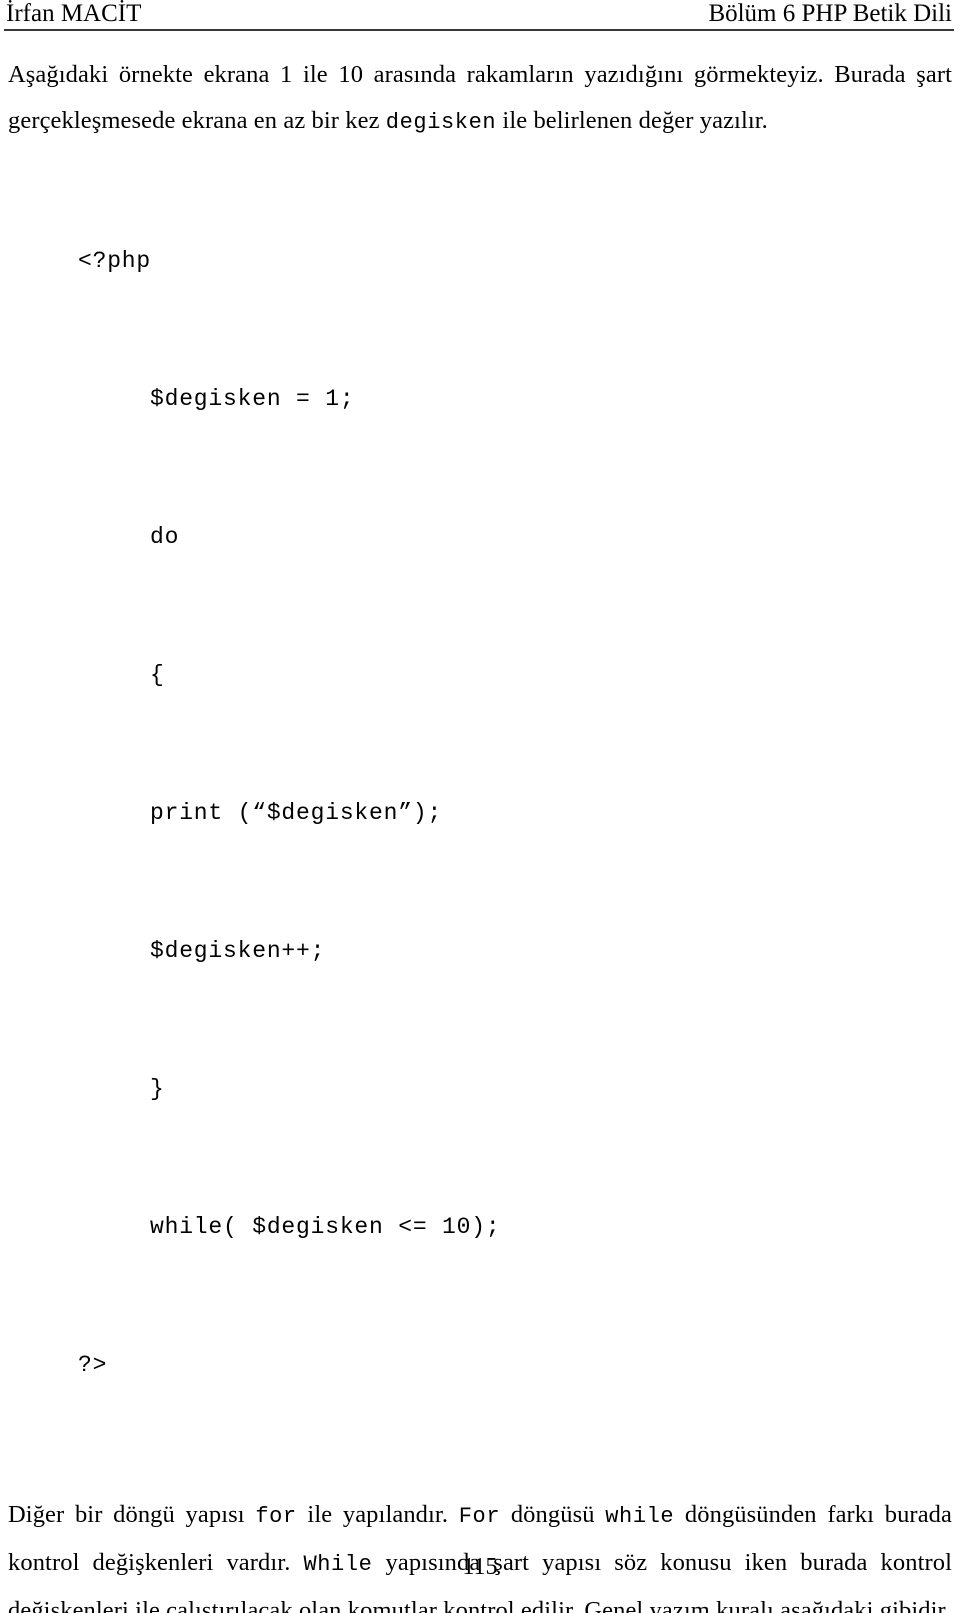 This screenshot has width=960, height=1613. Describe the element at coordinates (377, 1514) in the screenshot. I see `paragraph-for-text-part-2: ile yapılandır.` at that location.